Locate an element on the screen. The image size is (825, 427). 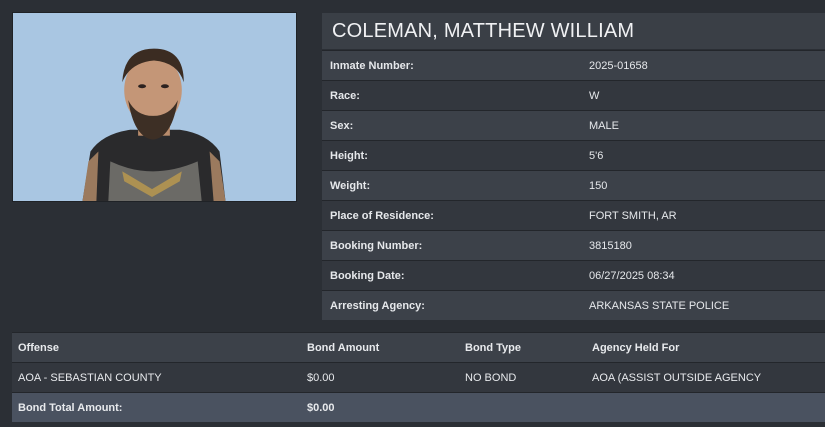
detail-value: 06/27/2025 08:34 is located at coordinates (632, 275).